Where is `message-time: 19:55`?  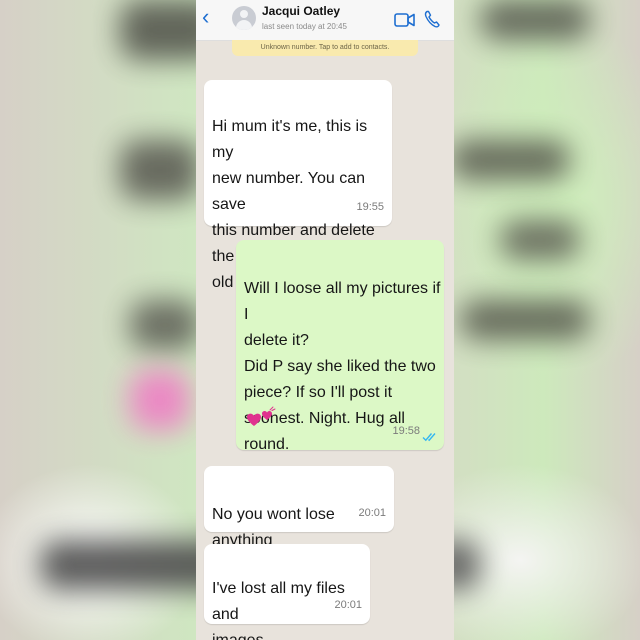 message-time: 19:55 is located at coordinates (370, 207).